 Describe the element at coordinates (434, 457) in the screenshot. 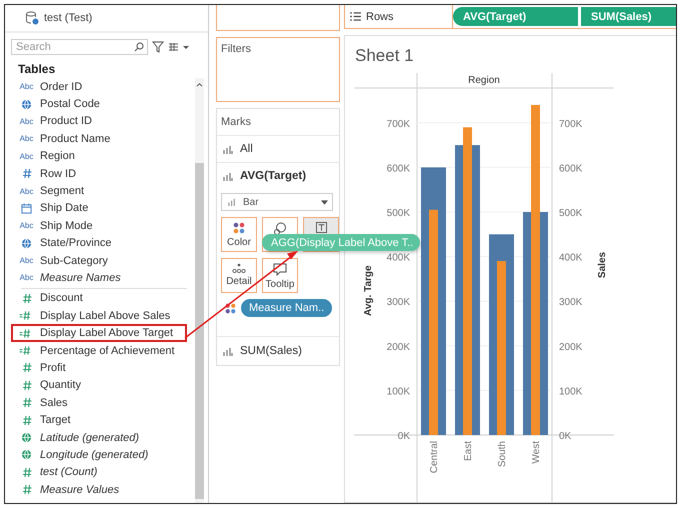

I see `category-label: Central` at that location.